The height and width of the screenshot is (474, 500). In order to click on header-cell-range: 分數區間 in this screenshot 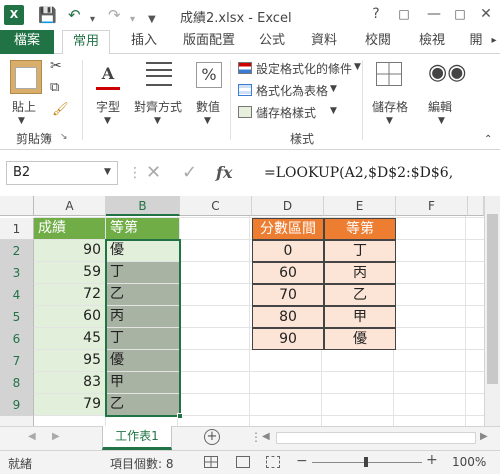, I will do `click(288, 229)`.